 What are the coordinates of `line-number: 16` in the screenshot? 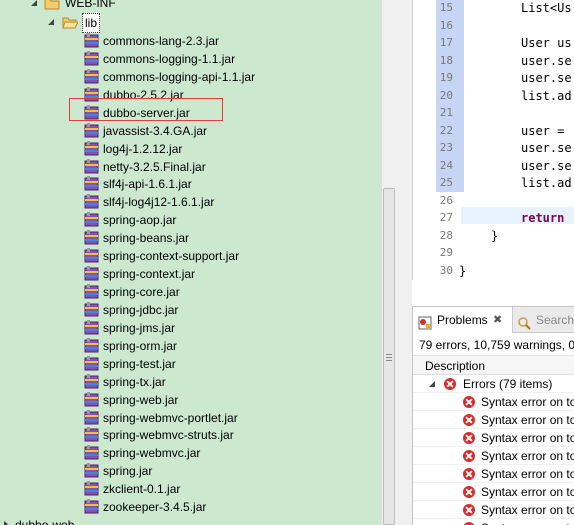 It's located at (446, 25).